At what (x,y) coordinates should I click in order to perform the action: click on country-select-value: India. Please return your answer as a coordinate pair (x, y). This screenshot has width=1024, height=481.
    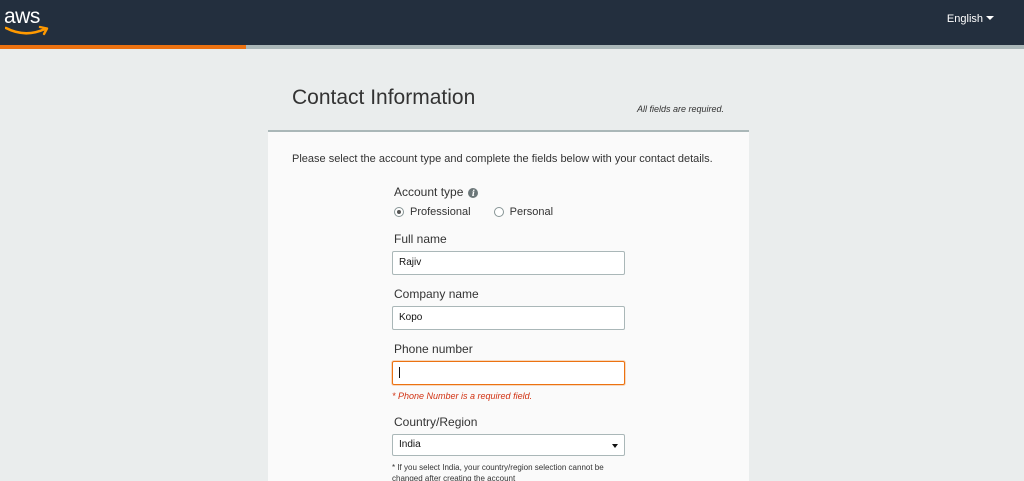
    Looking at the image, I should click on (410, 444).